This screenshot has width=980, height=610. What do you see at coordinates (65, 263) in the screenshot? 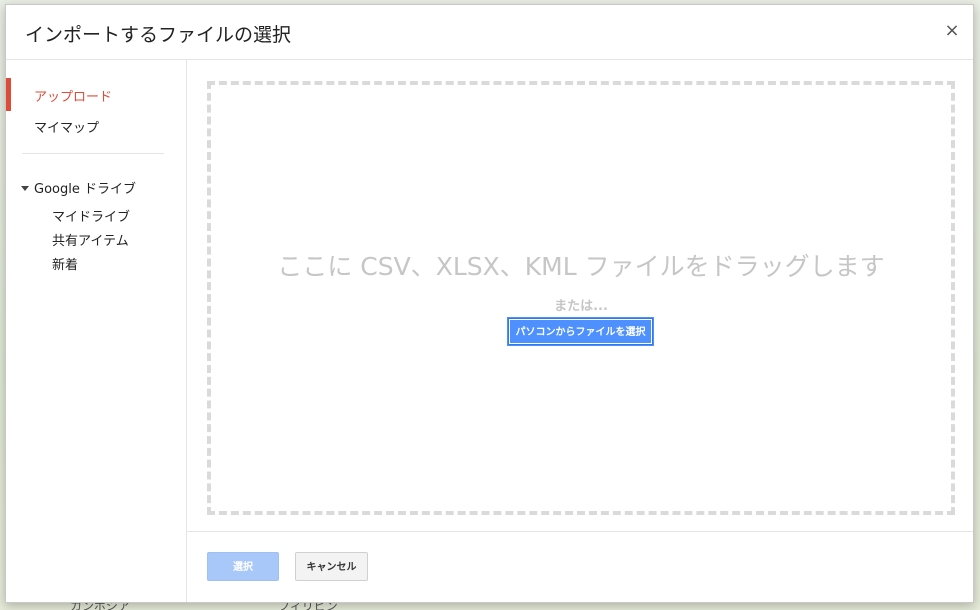
I see `sidebar-item-recent: 新着` at bounding box center [65, 263].